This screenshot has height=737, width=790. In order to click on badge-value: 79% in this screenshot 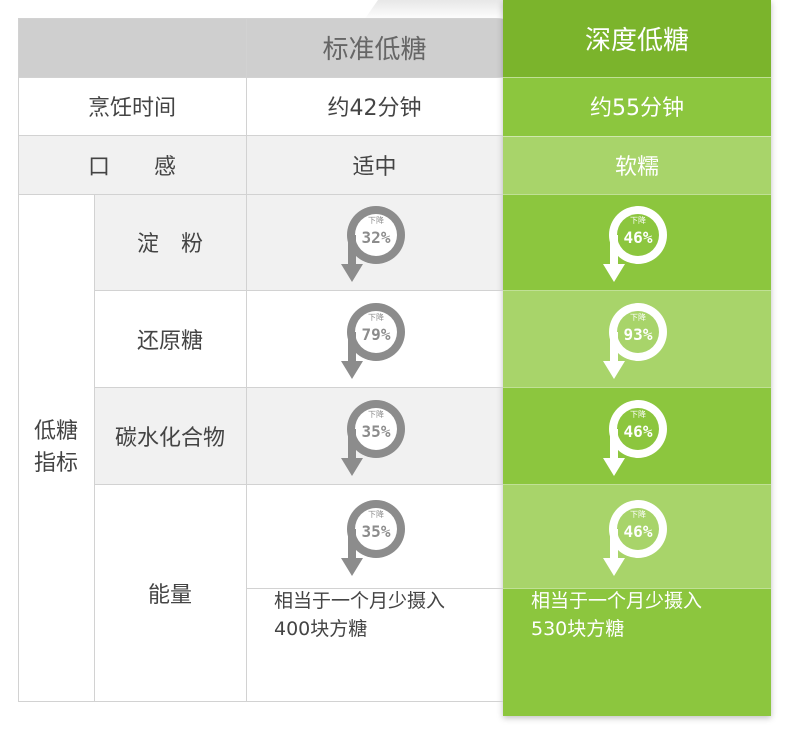, I will do `click(375, 334)`.